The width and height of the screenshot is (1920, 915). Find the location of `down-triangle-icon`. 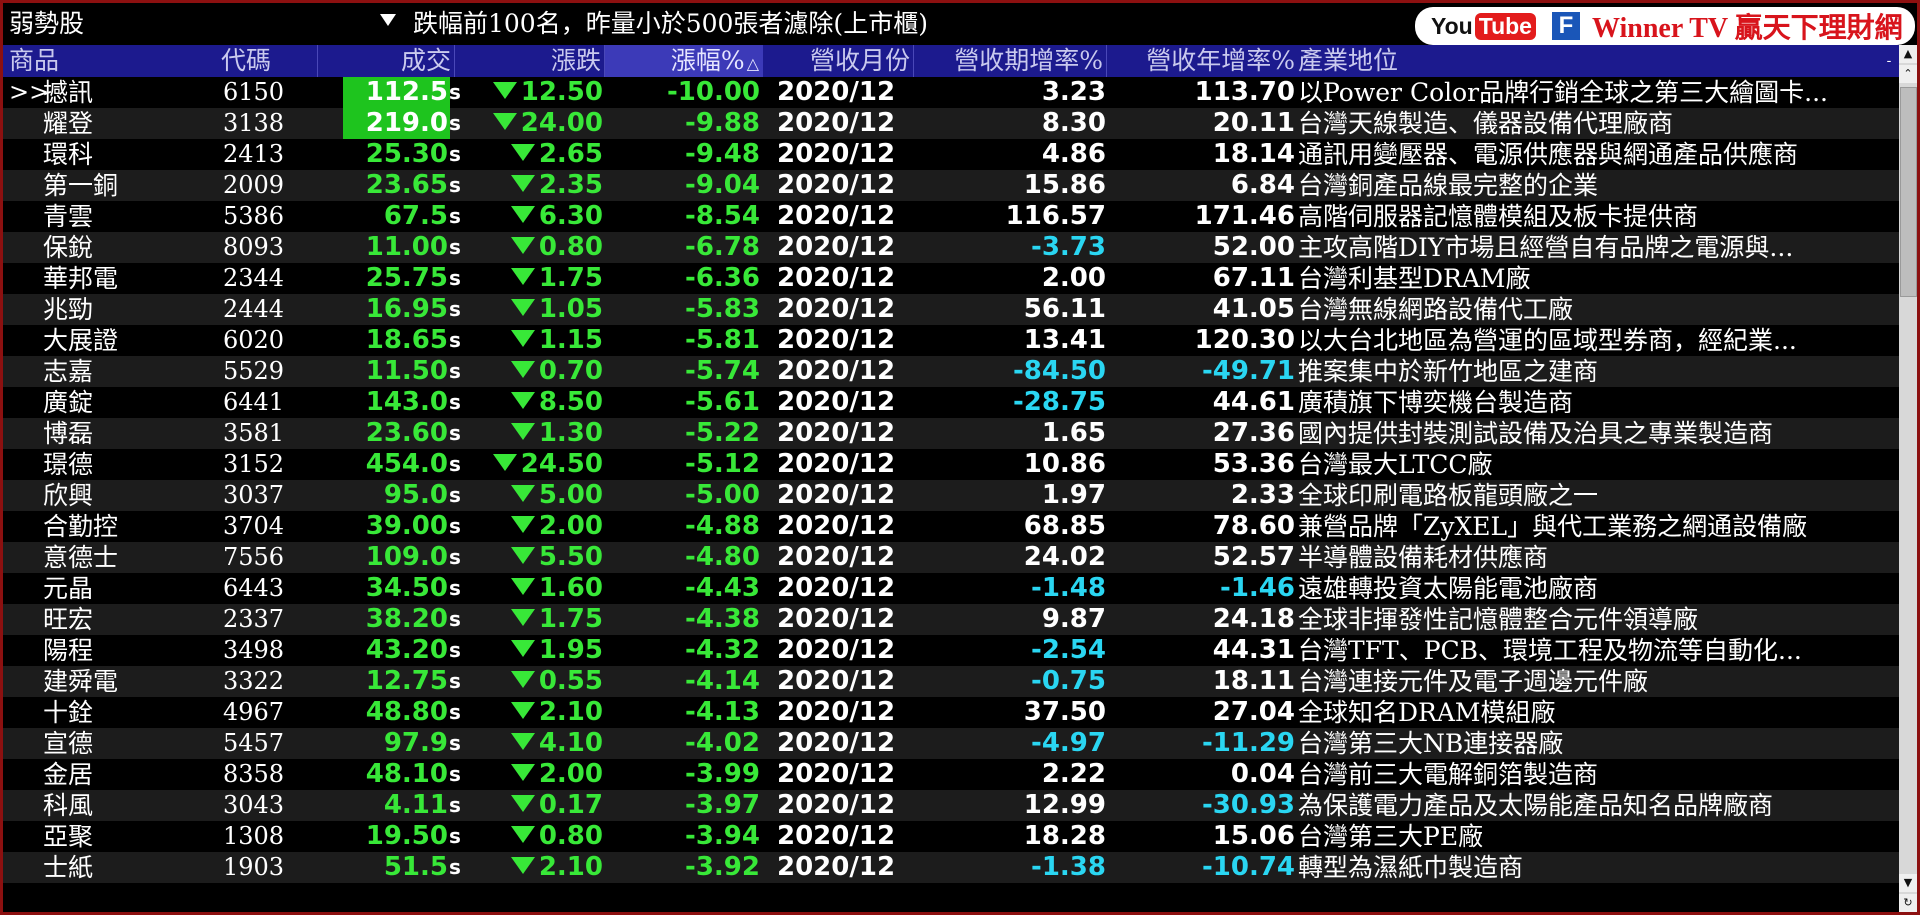

down-triangle-icon is located at coordinates (522, 245).